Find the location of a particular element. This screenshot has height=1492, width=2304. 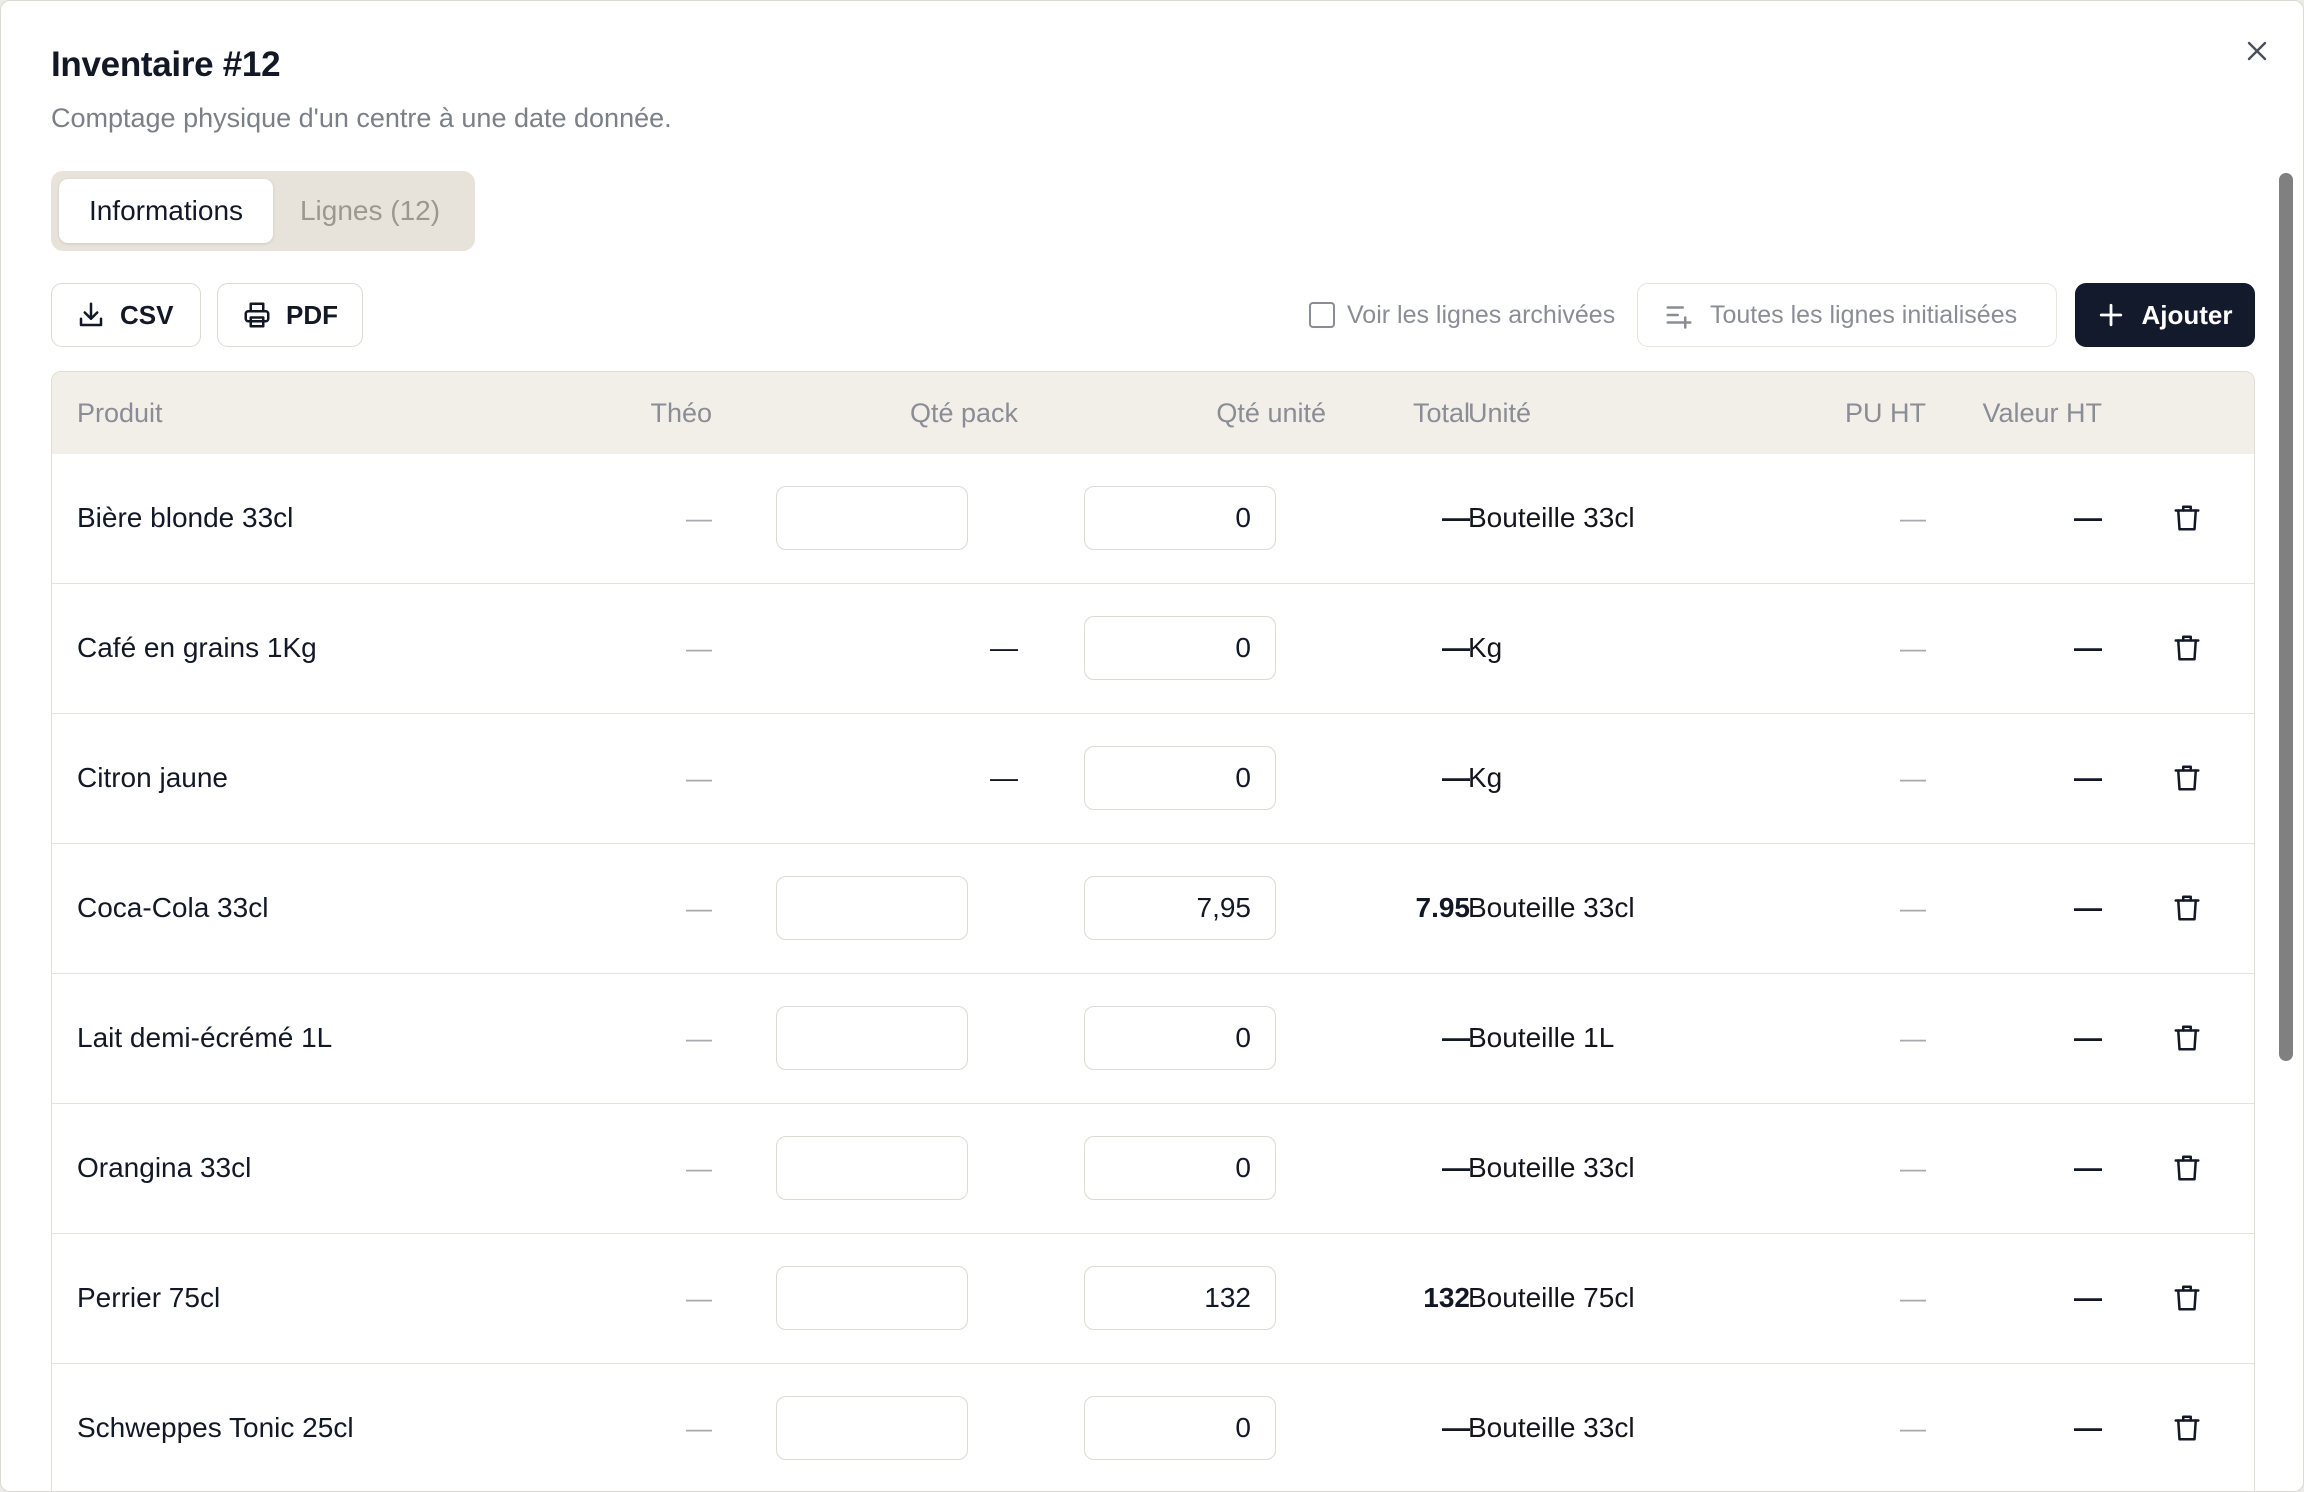

tab-list: Informations Lignes (12) is located at coordinates (263, 211).